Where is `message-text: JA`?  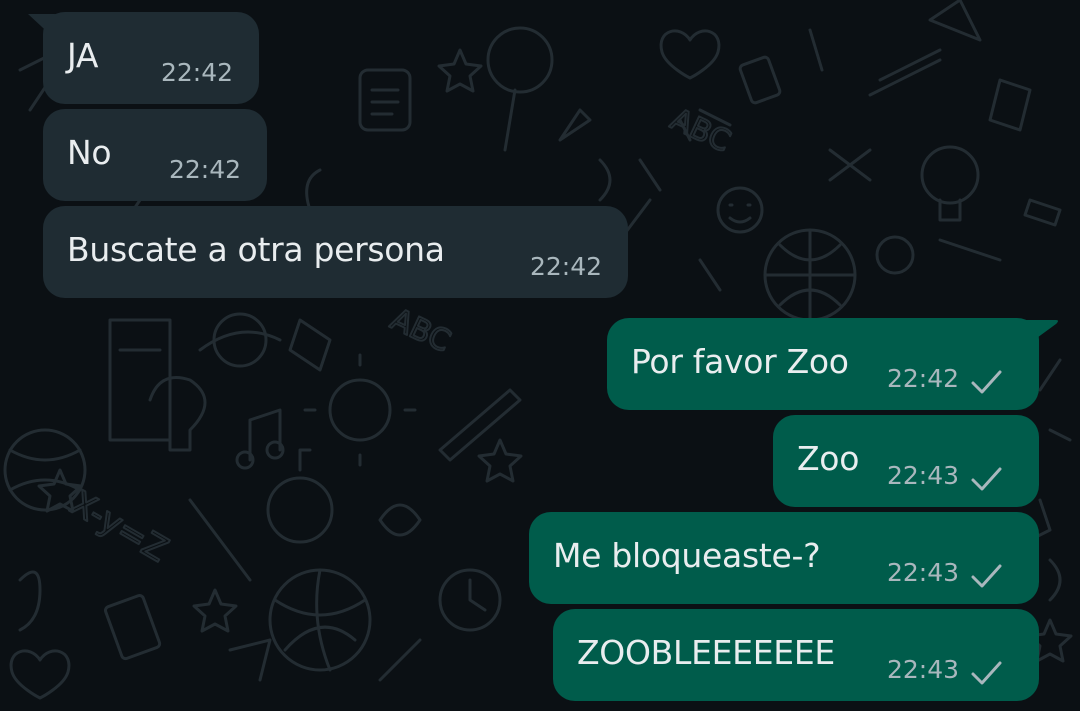 message-text: JA is located at coordinates (83, 55).